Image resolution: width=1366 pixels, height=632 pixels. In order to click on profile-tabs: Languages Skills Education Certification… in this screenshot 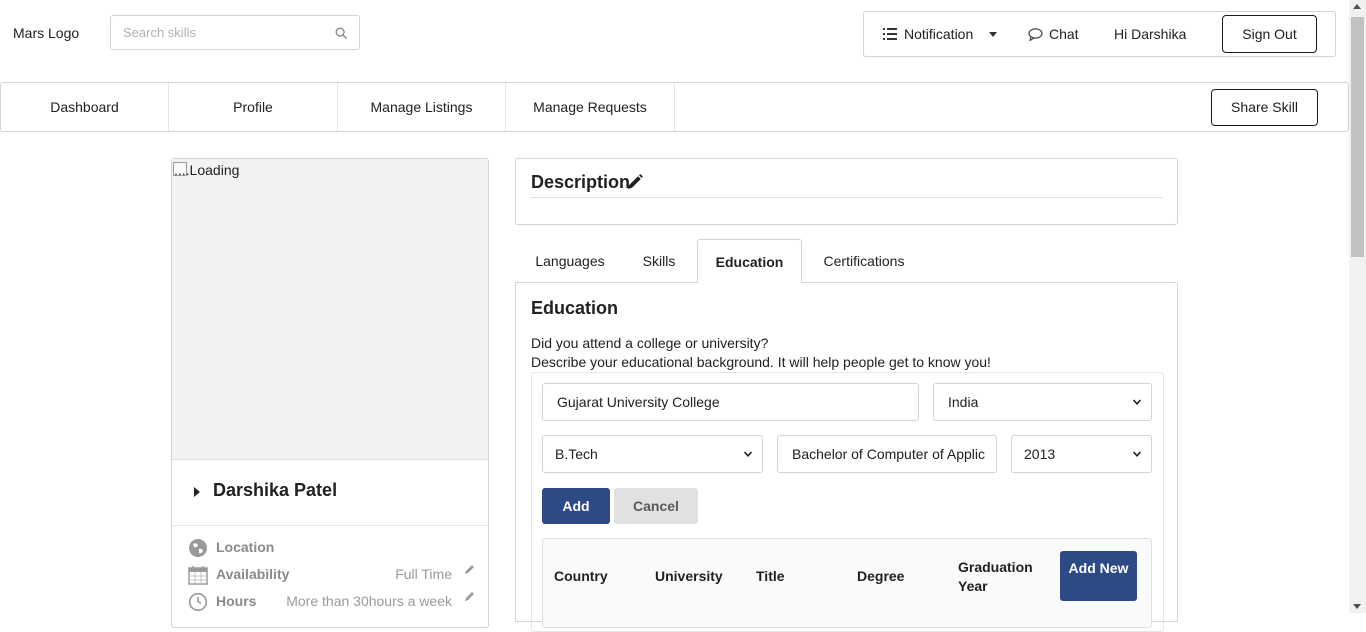, I will do `click(846, 261)`.